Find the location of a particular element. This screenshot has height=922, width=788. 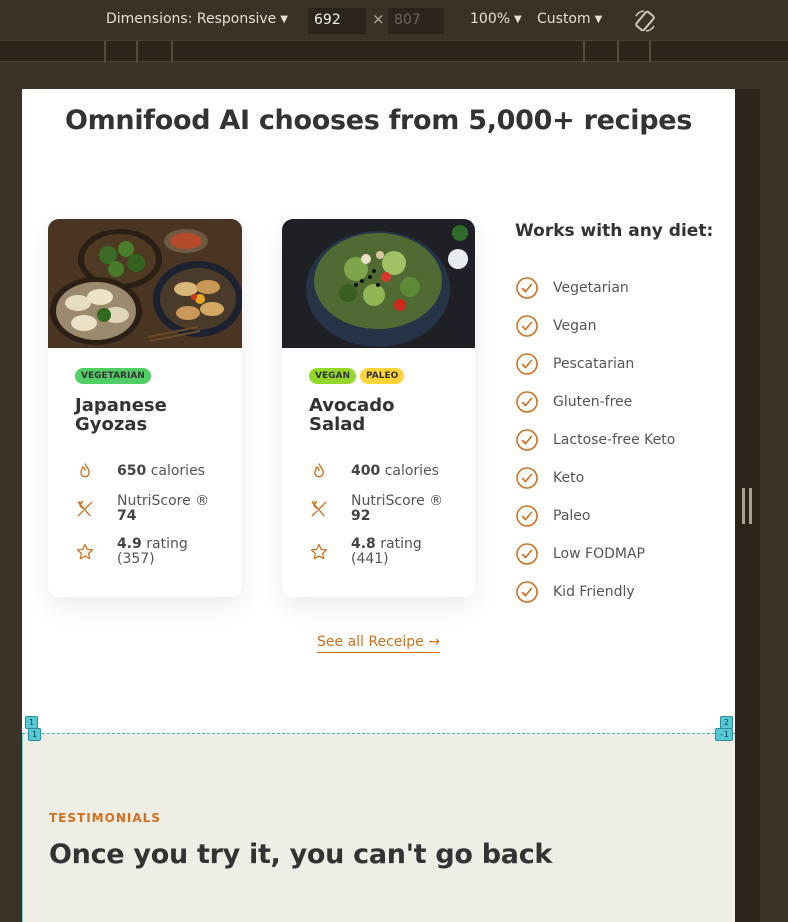

tag-vegetarian: VEGETARIAN is located at coordinates (113, 376).